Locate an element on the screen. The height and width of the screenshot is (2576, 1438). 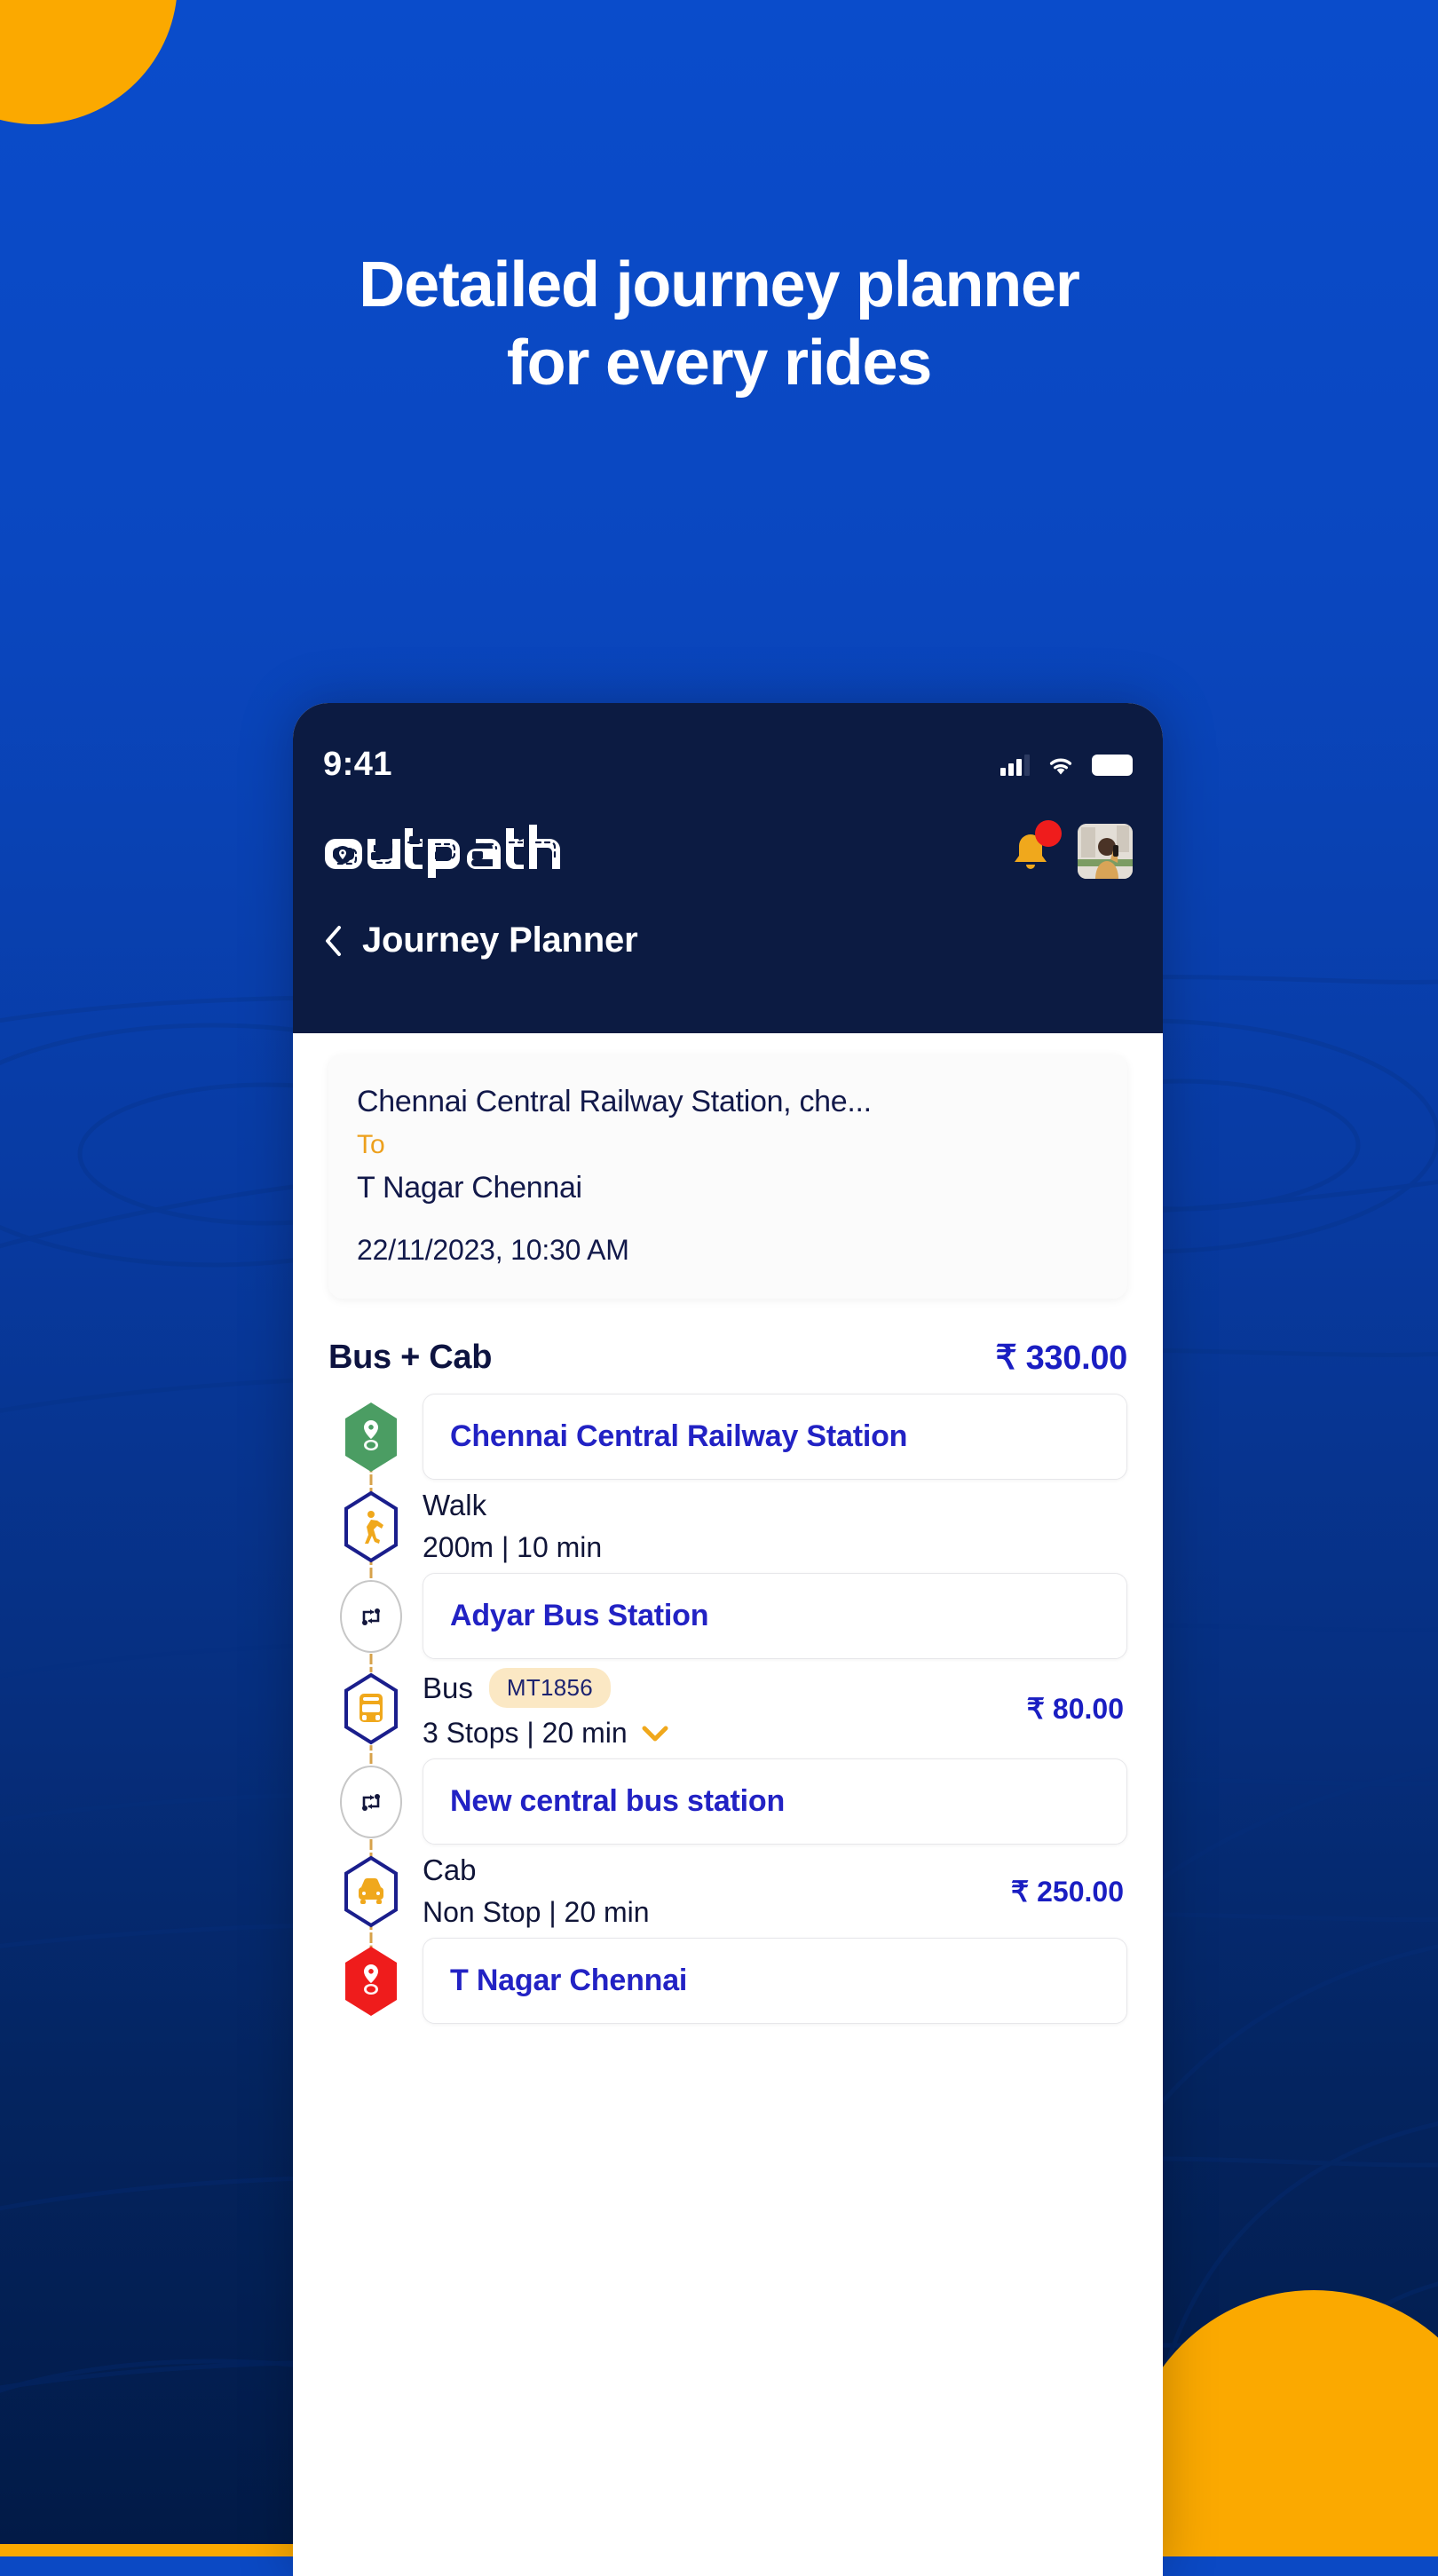
leg-duration: Non Stop | 20 min is located at coordinates (536, 1912).